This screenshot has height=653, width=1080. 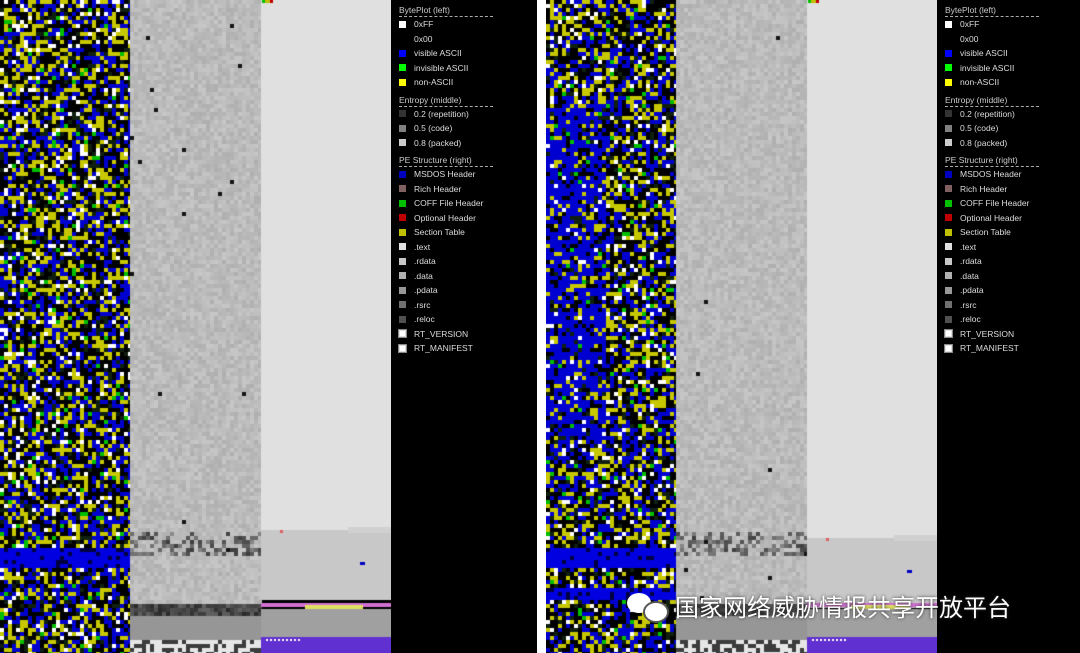 I want to click on watermark: 国家网络威胁情报共享开放平台, so click(x=819, y=605).